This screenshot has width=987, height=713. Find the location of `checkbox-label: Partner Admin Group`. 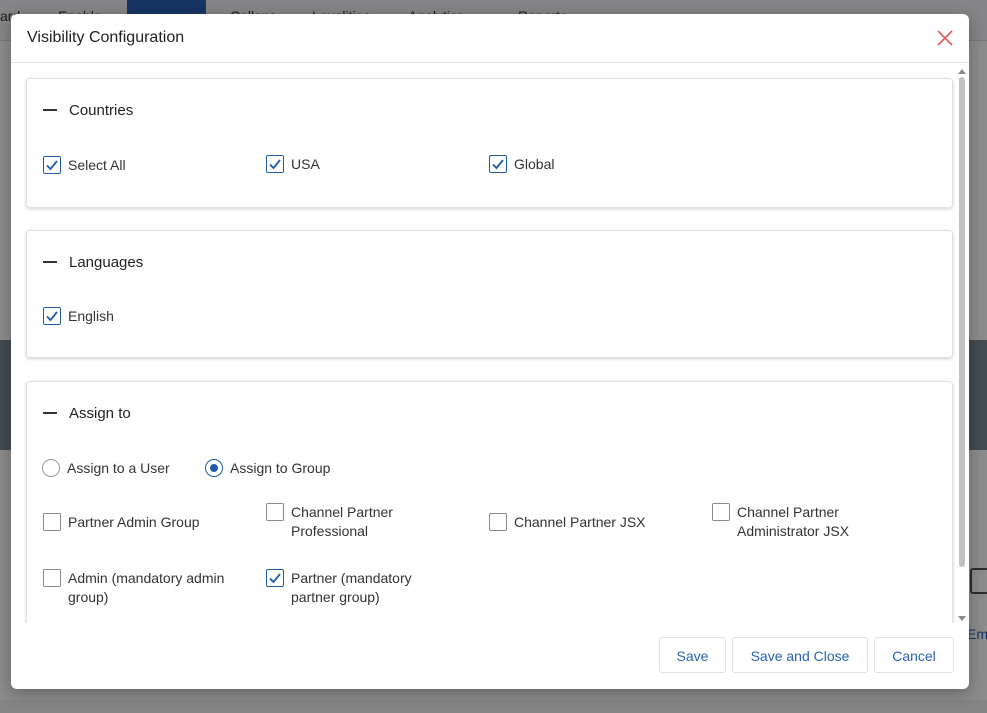

checkbox-label: Partner Admin Group is located at coordinates (134, 522).